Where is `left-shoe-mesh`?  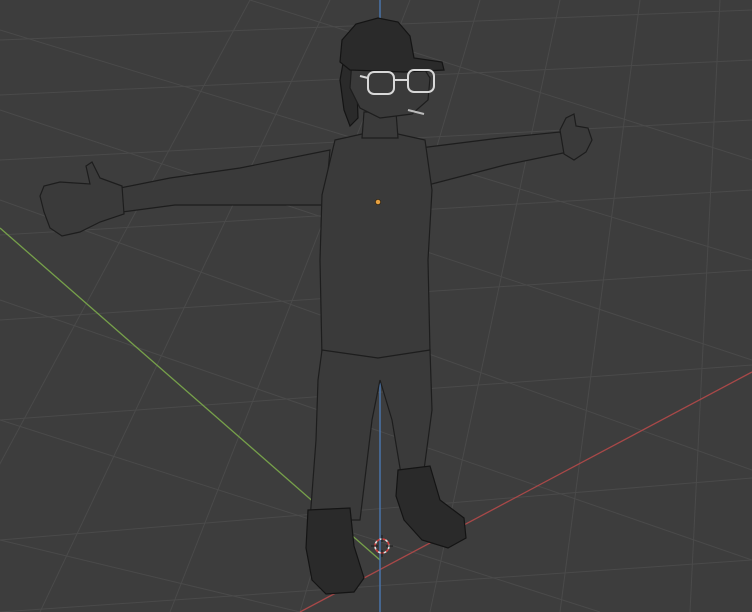 left-shoe-mesh is located at coordinates (335, 551).